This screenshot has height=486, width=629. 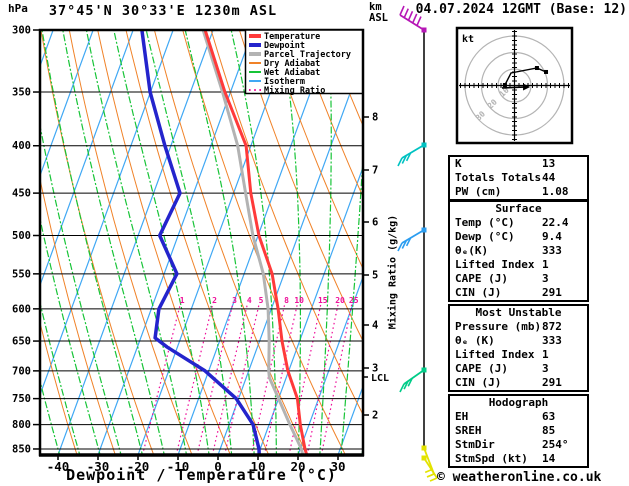 What do you see at coordinates (375, 276) in the screenshot?
I see `altitude-tick-label: 5` at bounding box center [375, 276].